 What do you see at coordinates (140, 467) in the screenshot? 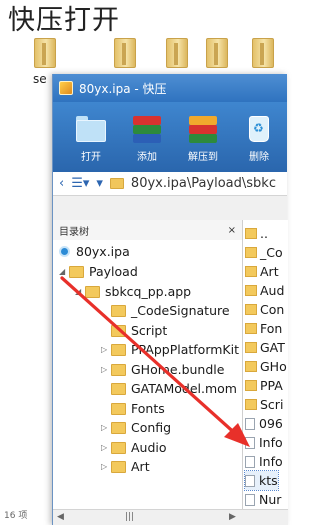
I see `tree-item-label: Art` at bounding box center [140, 467].